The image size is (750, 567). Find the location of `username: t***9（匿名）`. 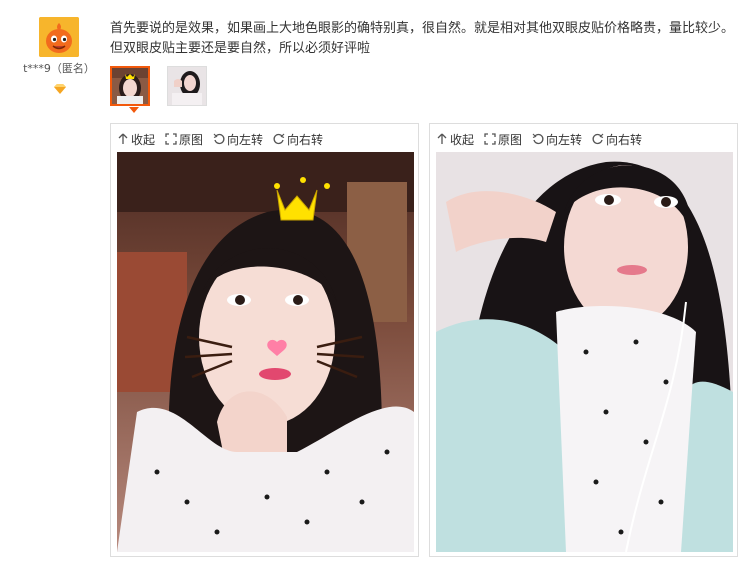

username: t***9（匿名） is located at coordinates (59, 68).